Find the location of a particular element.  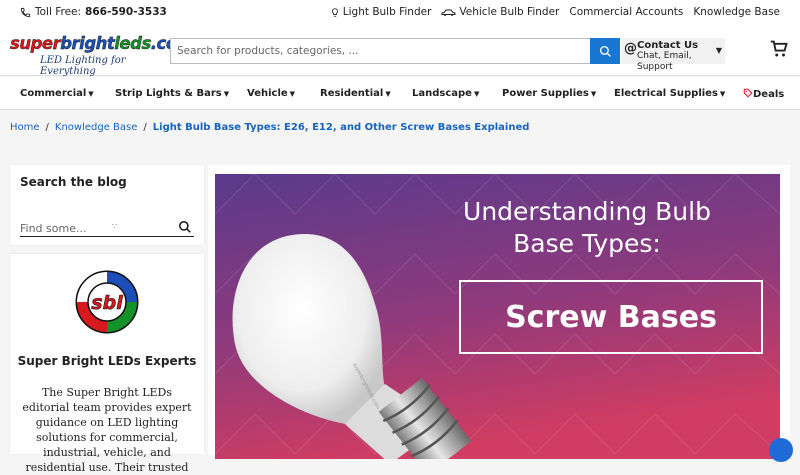

nav-label: Electrical Supplies is located at coordinates (666, 93).